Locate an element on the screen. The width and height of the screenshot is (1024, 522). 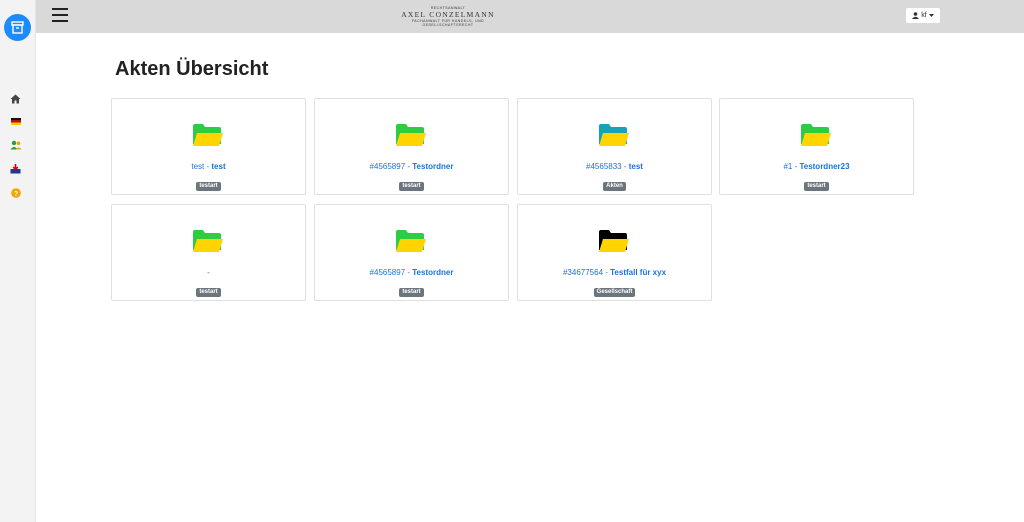
help-icon: ? is located at coordinates (15, 192).